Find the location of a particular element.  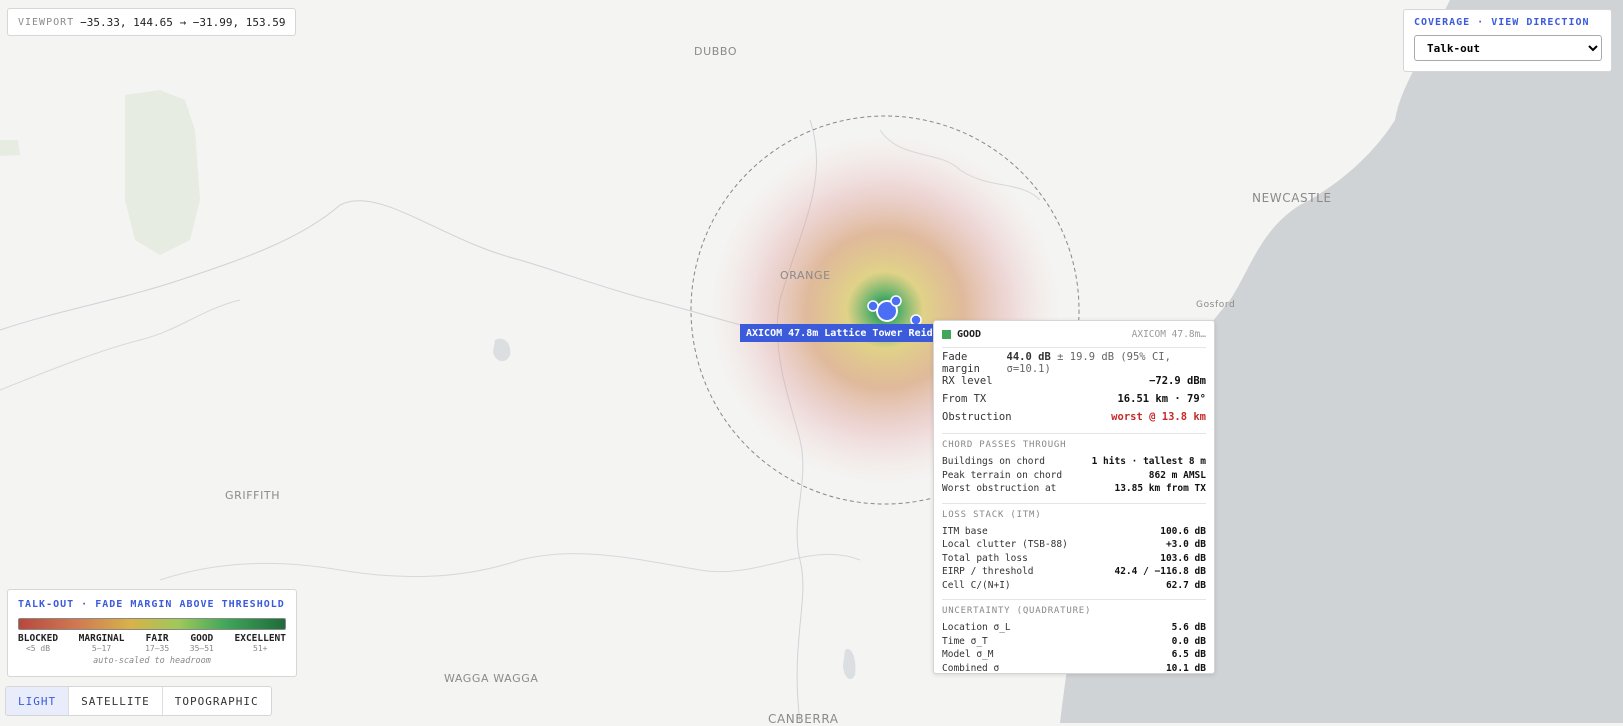

row-label: Local clutter (TSB-88) is located at coordinates (1005, 545).